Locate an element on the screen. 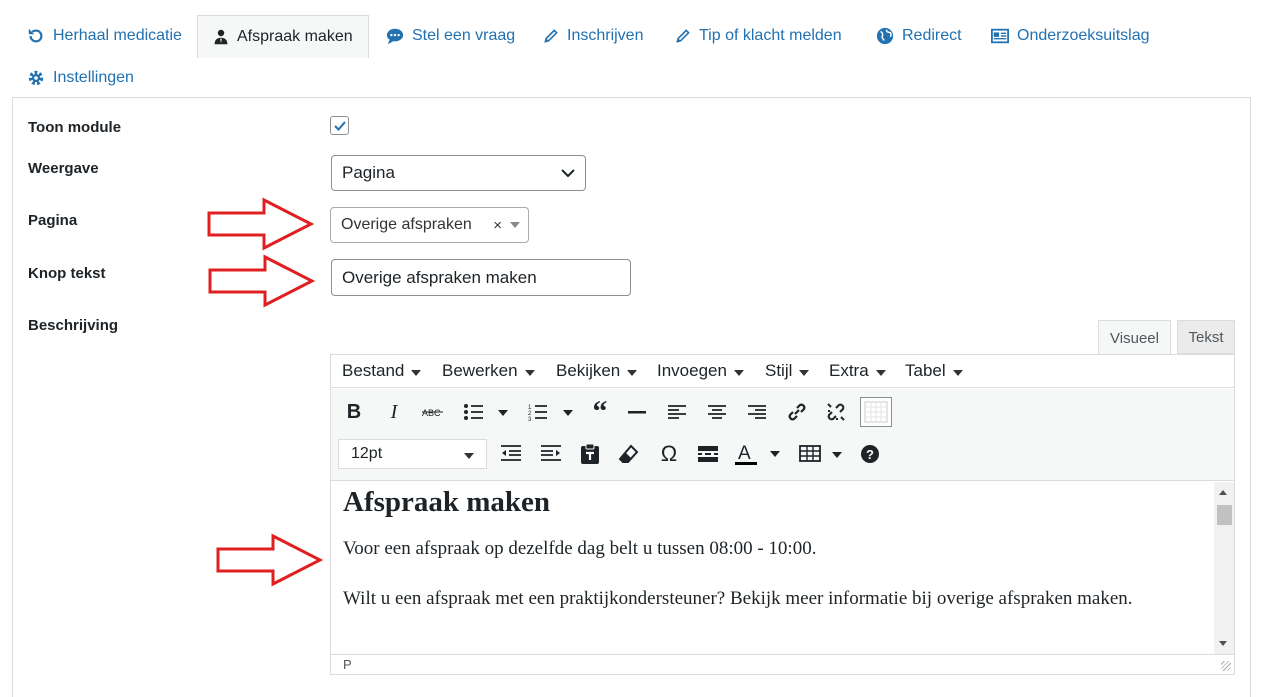 The height and width of the screenshot is (697, 1275). resize-handle-icon is located at coordinates (1226, 666).